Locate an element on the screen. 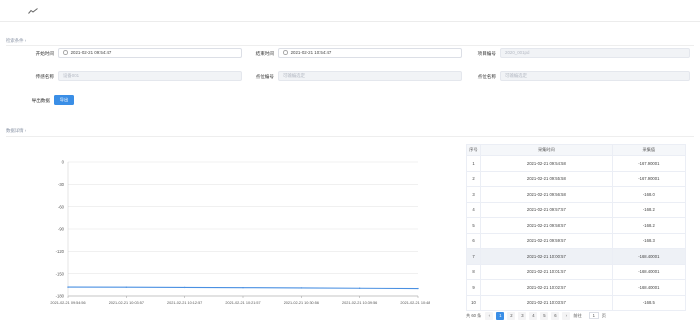 This screenshot has width=700, height=320. prev-page-button: ‹ is located at coordinates (489, 315).